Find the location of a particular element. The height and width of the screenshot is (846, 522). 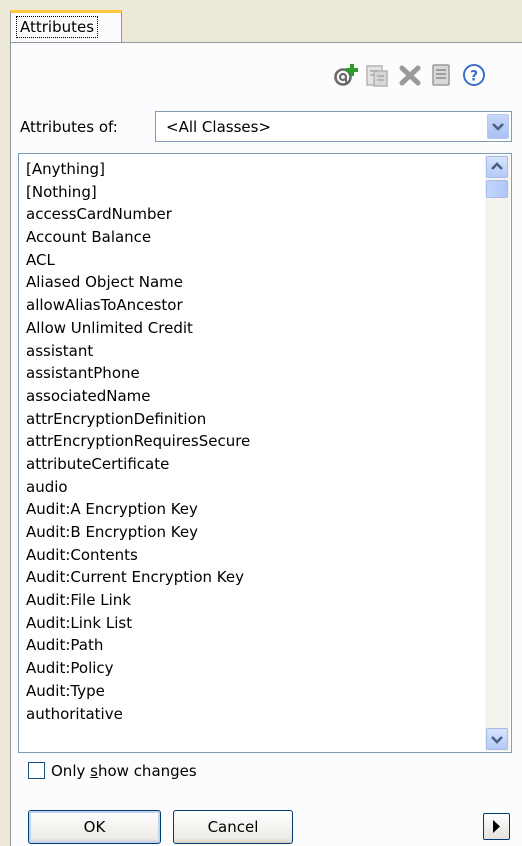

tab-attributes: Attributes is located at coordinates (66, 26).